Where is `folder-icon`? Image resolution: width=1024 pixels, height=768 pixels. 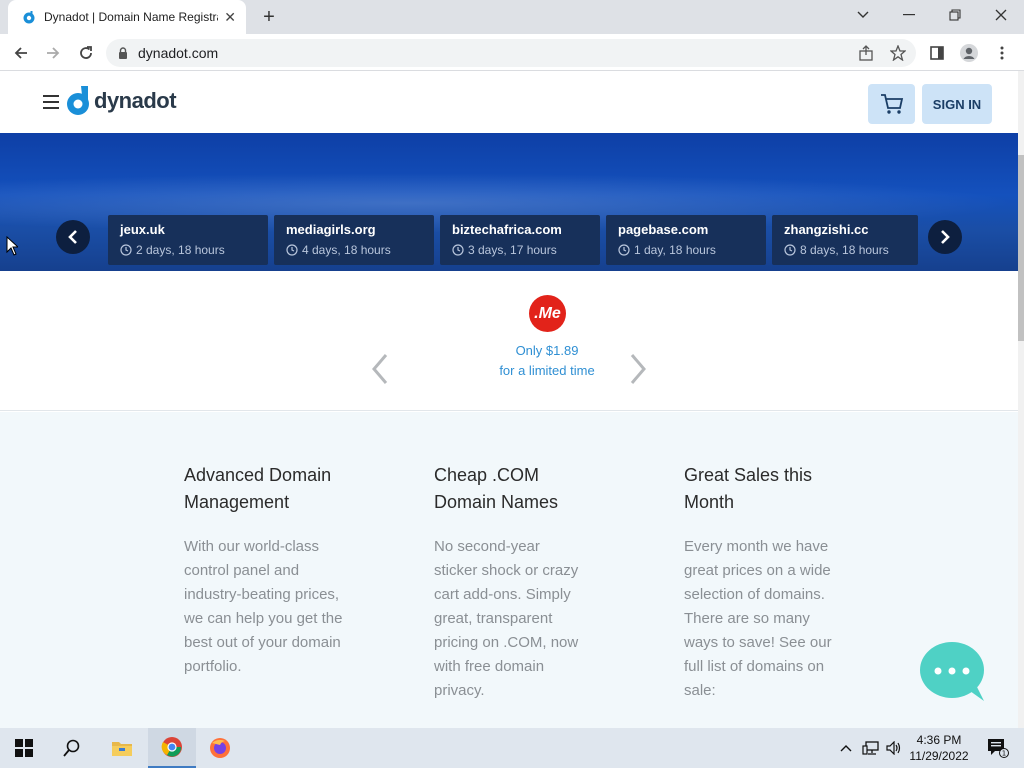 folder-icon is located at coordinates (122, 749).